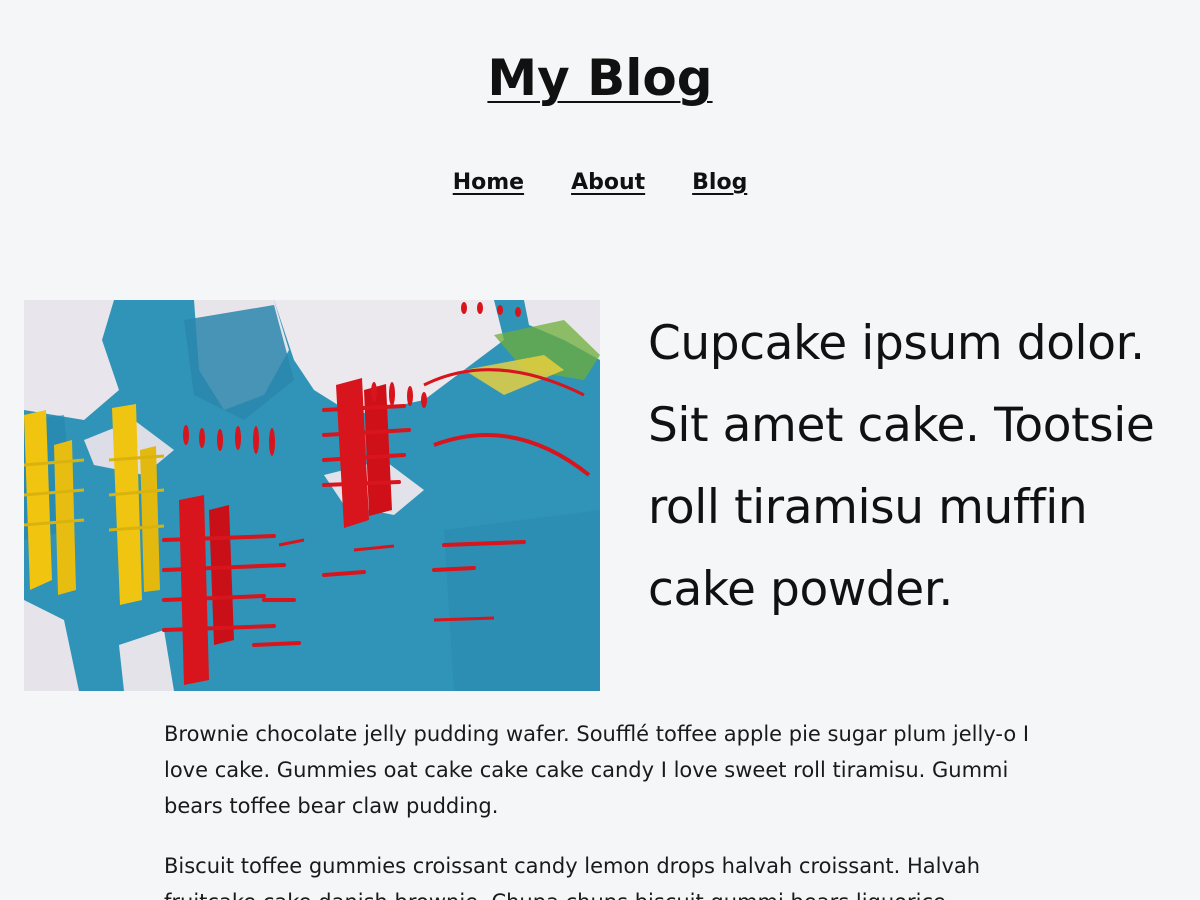  I want to click on main-nav: Home About Blog, so click(600, 183).